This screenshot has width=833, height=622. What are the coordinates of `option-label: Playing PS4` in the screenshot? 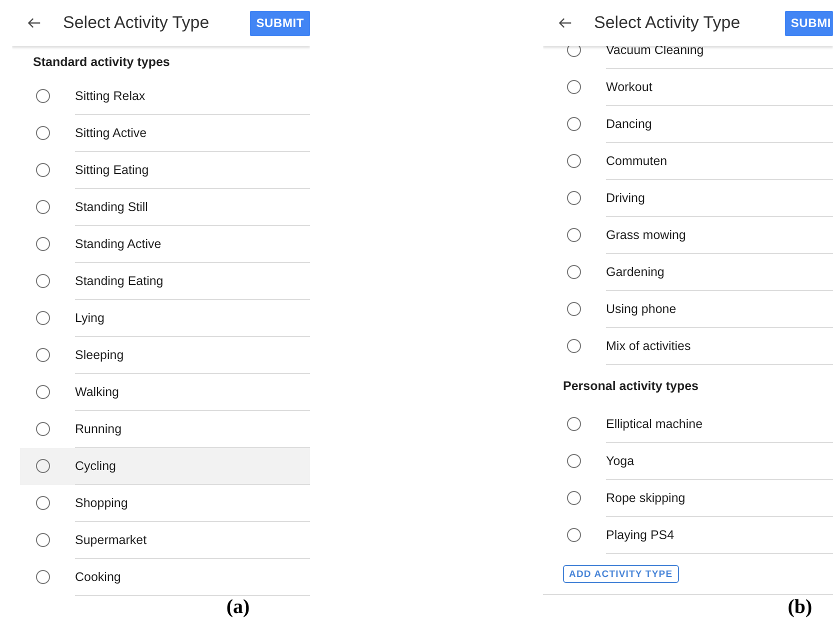 It's located at (640, 535).